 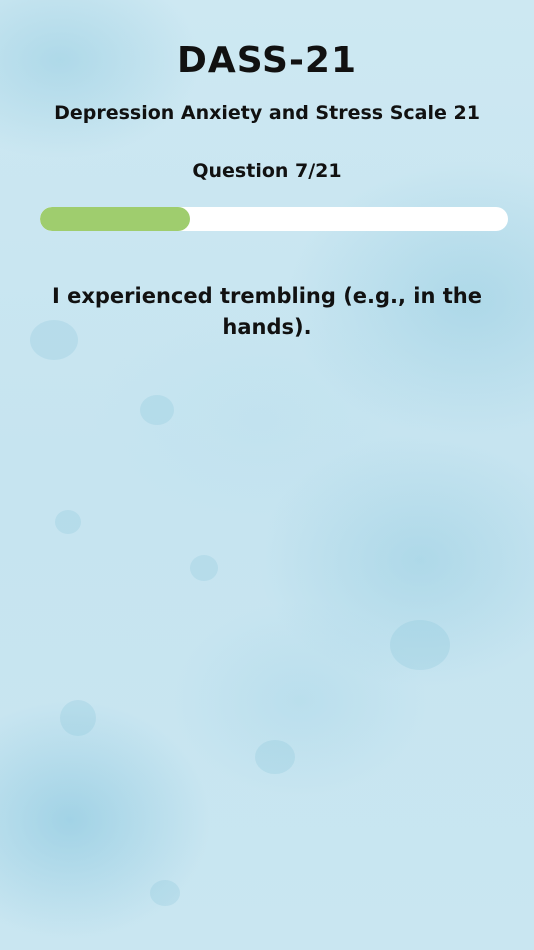 I want to click on app-title: DASS-21, so click(x=267, y=60).